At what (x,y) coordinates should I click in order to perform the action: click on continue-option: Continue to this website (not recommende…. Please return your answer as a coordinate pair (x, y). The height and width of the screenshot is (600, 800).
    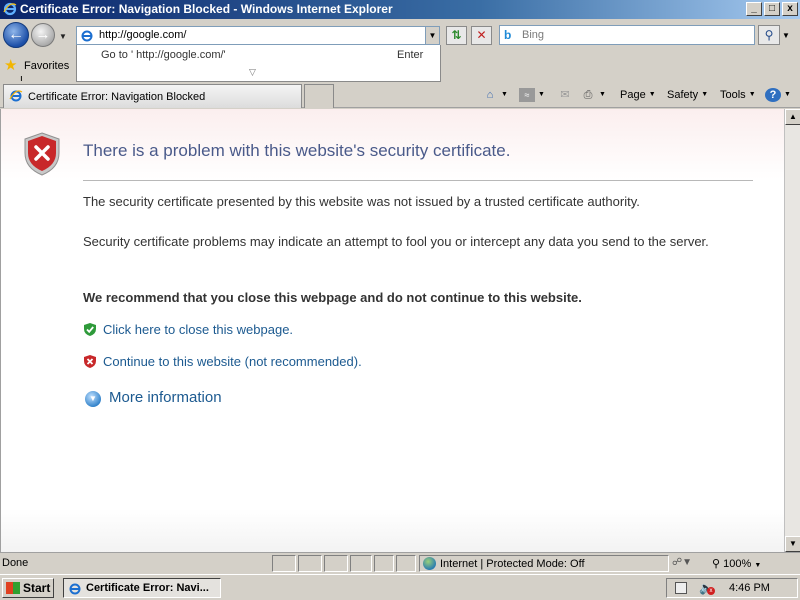
    Looking at the image, I should click on (333, 361).